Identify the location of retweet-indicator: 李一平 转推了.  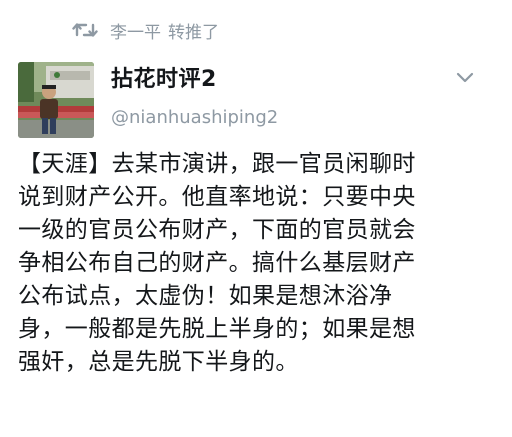
(145, 30).